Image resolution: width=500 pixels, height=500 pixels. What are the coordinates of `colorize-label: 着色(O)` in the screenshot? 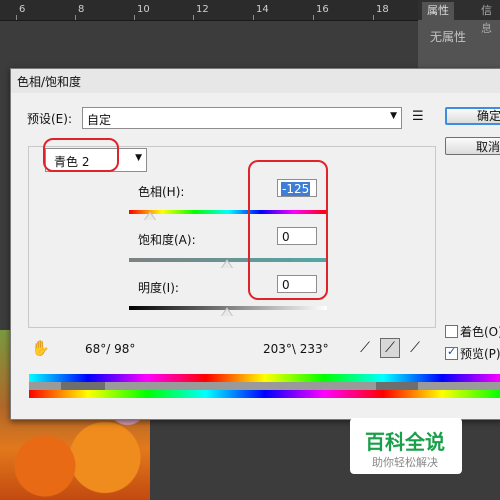 It's located at (480, 332).